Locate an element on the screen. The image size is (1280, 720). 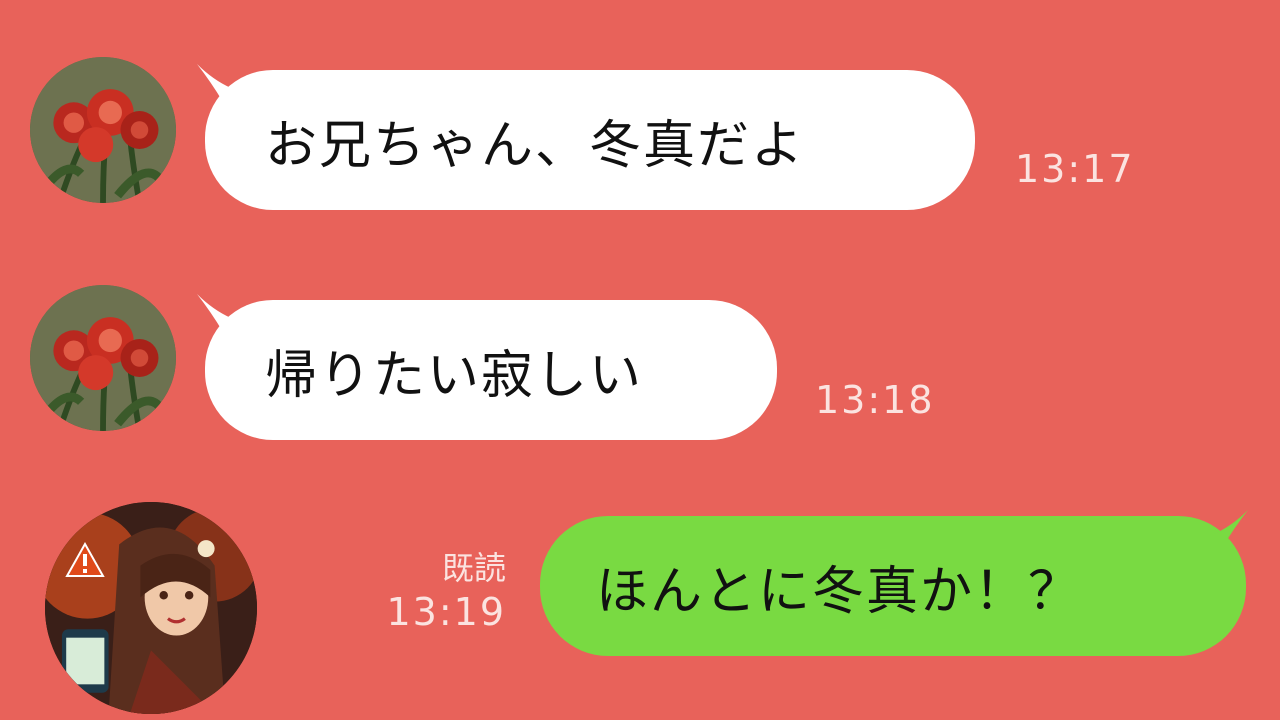
message-time-1: 13:17 is located at coordinates (1075, 169).